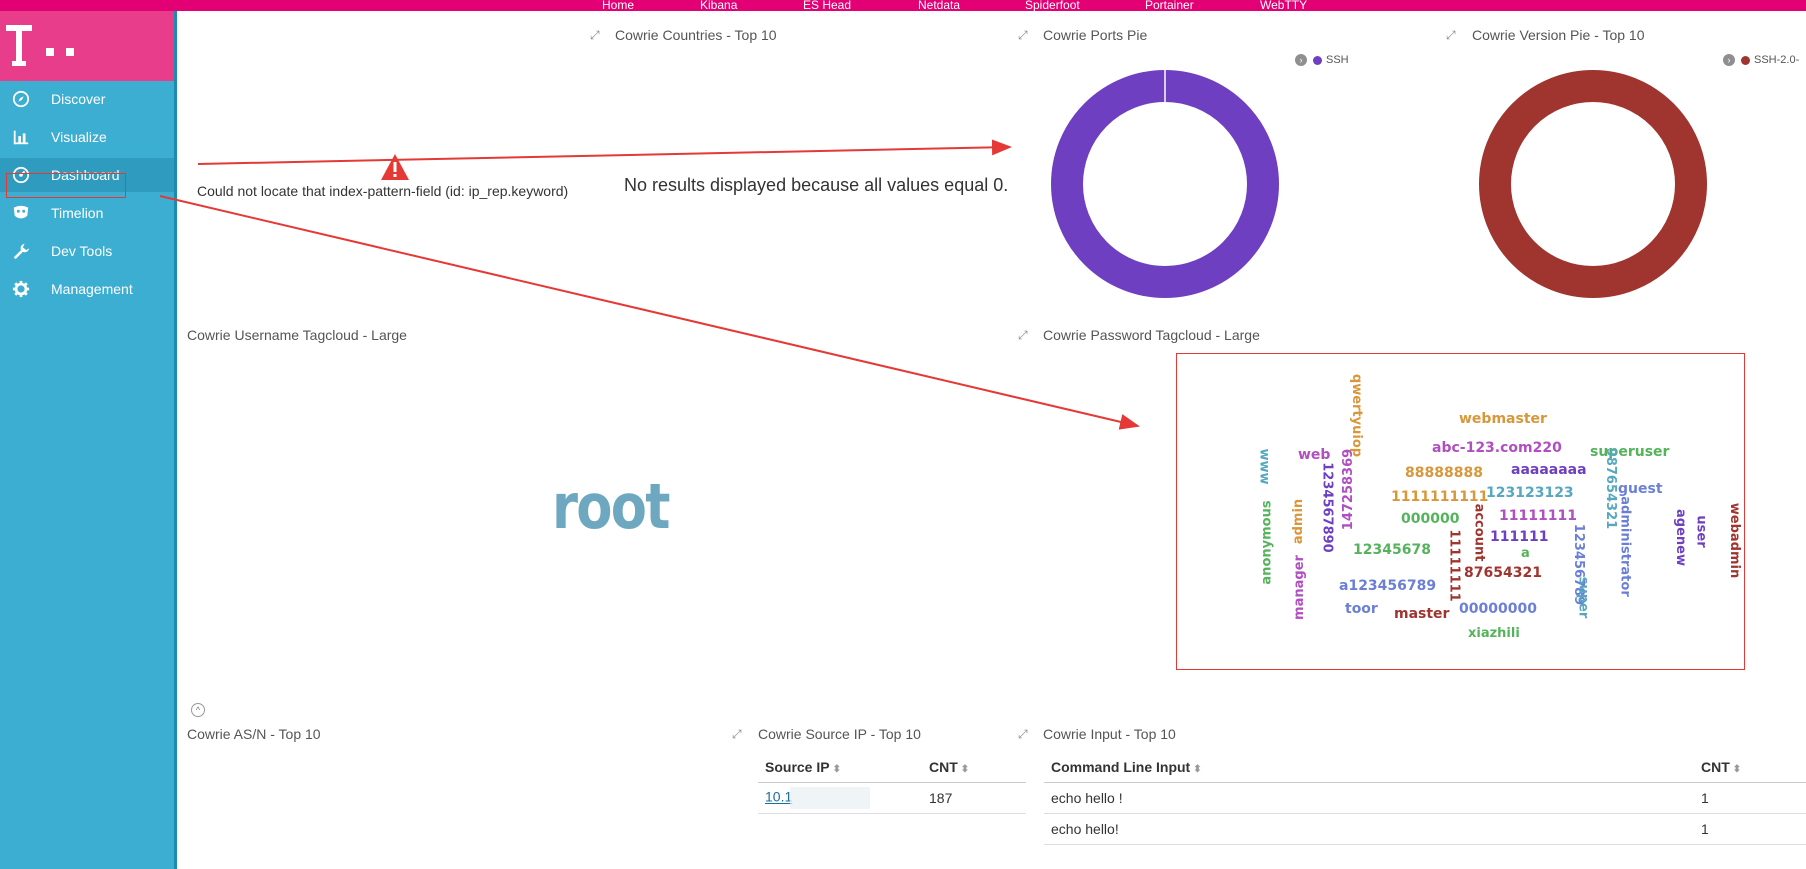 The image size is (1806, 869). I want to click on sidebar-item-timelion: Timelion, so click(87, 213).